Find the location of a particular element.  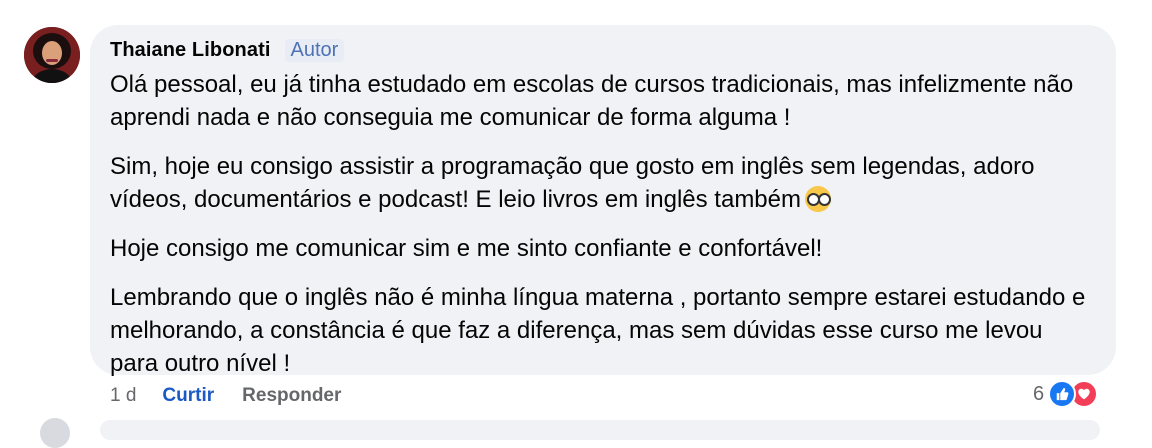

reactions-summary: 6 is located at coordinates (1066, 394).